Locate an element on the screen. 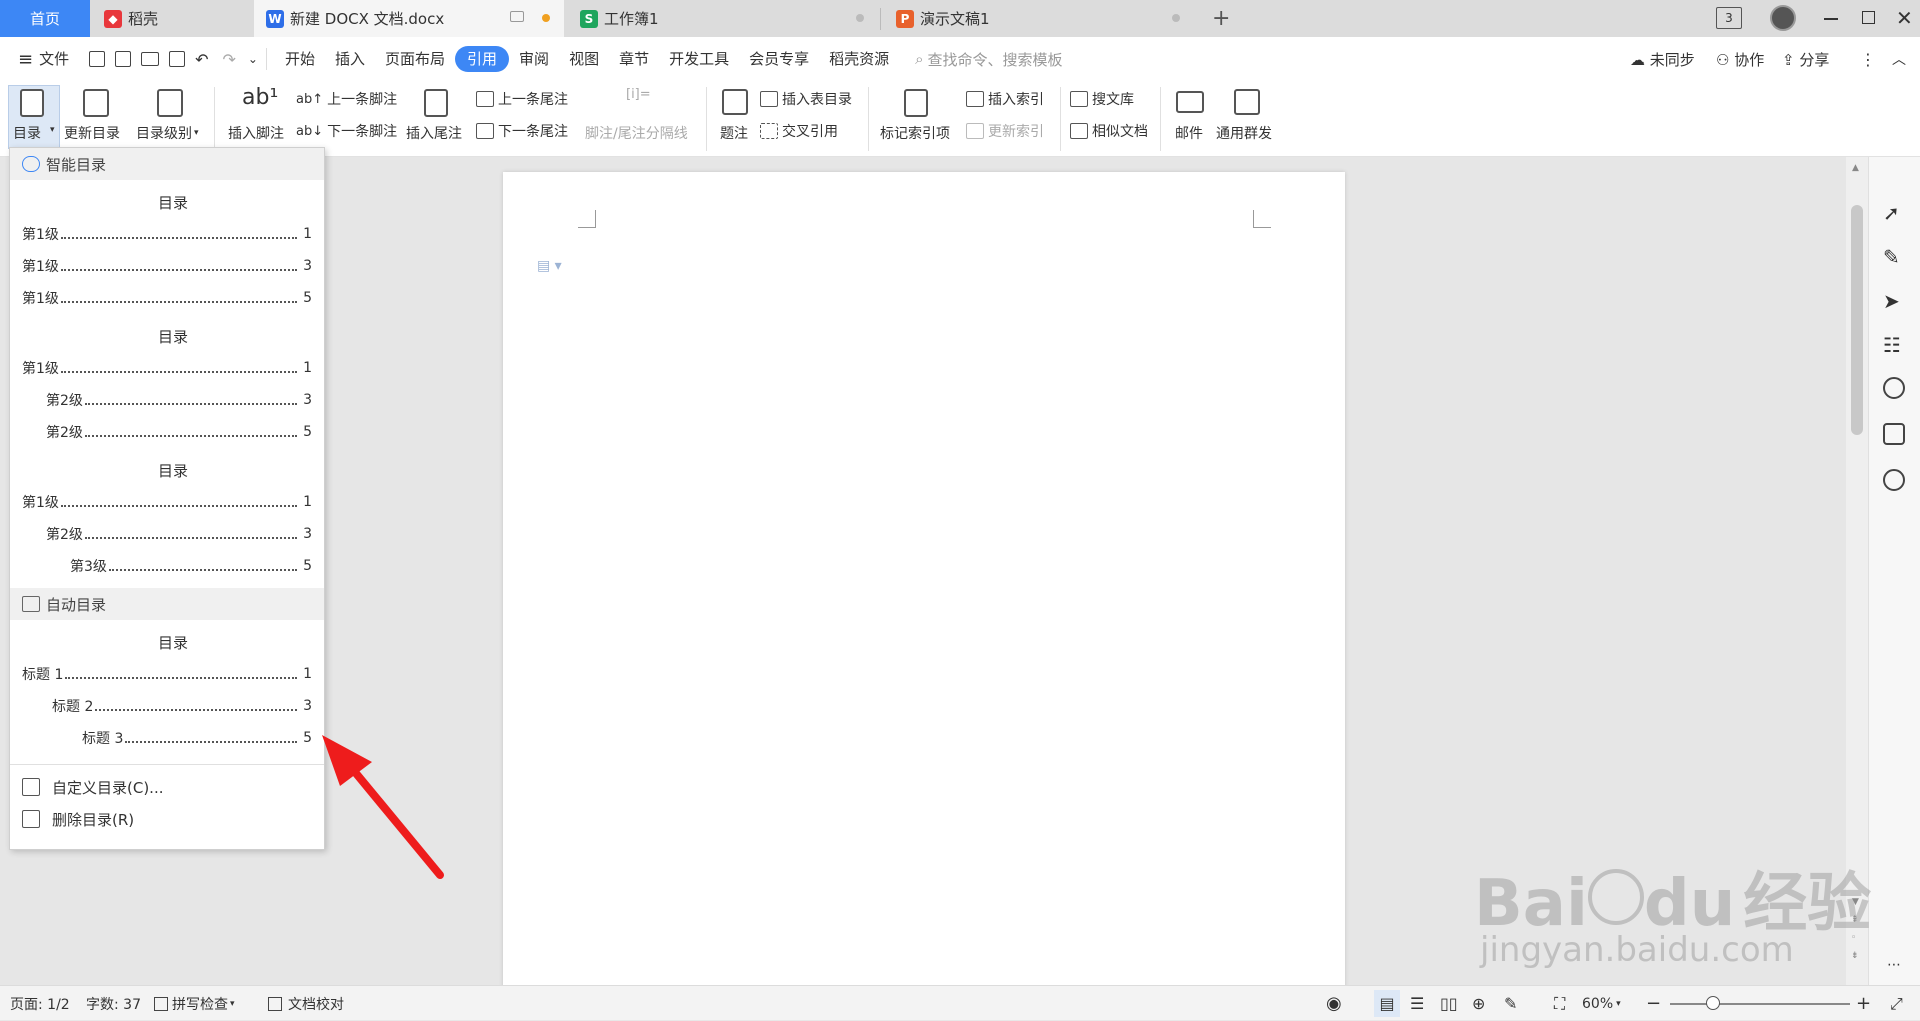 The image size is (1920, 1021). export-icon is located at coordinates (123, 59).